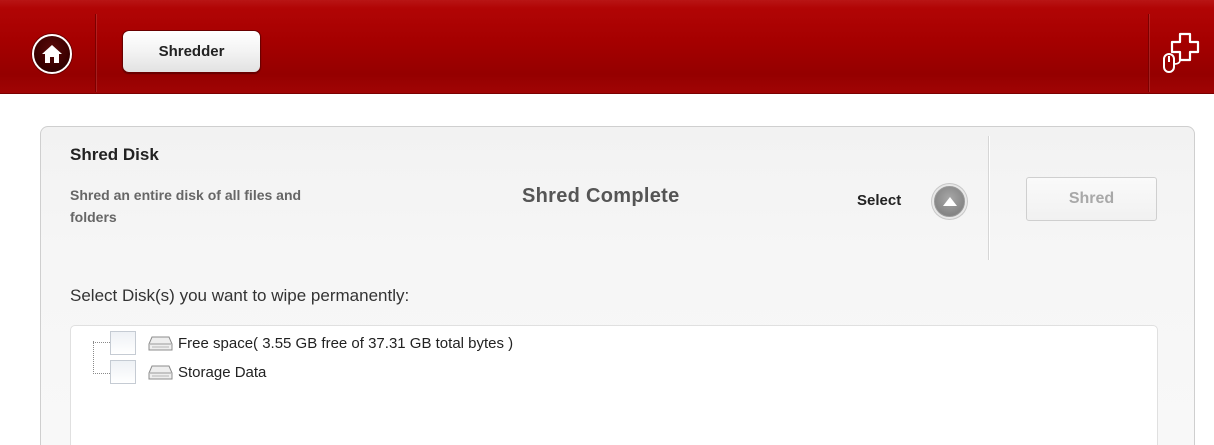  I want to click on home-icon, so click(52, 54).